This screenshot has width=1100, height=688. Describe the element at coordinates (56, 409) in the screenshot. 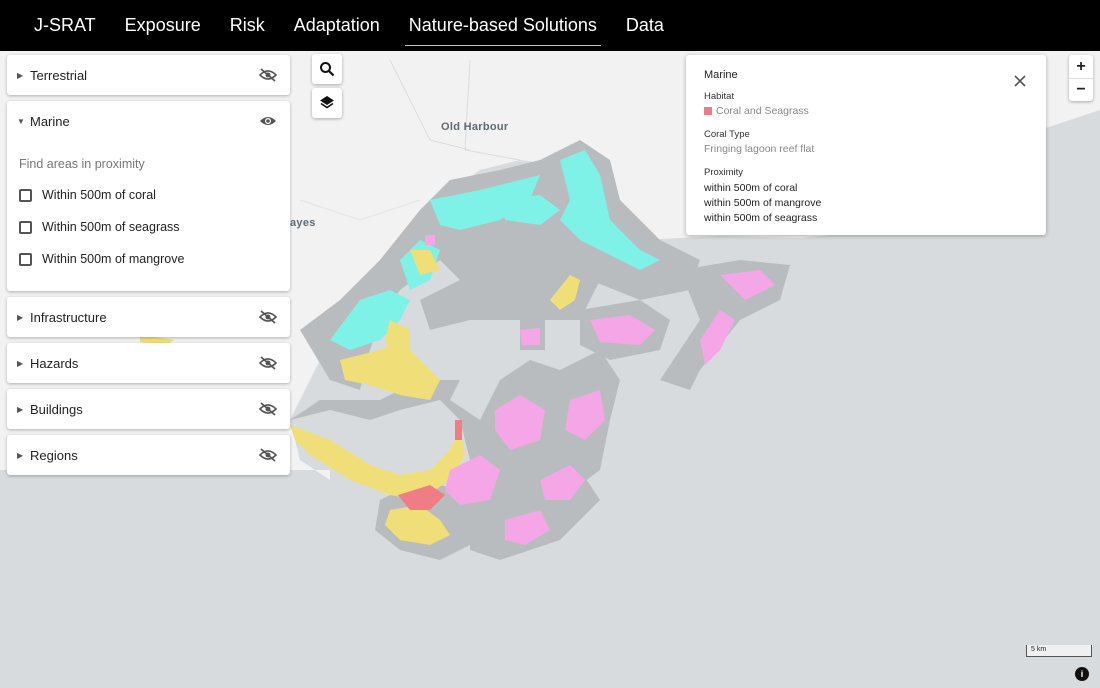

I see `panel-title-buildings: Buildings` at that location.